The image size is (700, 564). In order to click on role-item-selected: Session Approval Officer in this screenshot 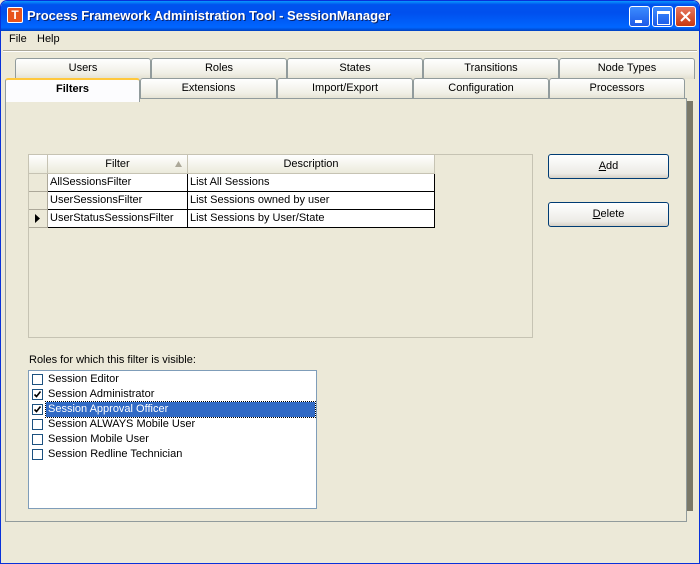, I will do `click(173, 409)`.